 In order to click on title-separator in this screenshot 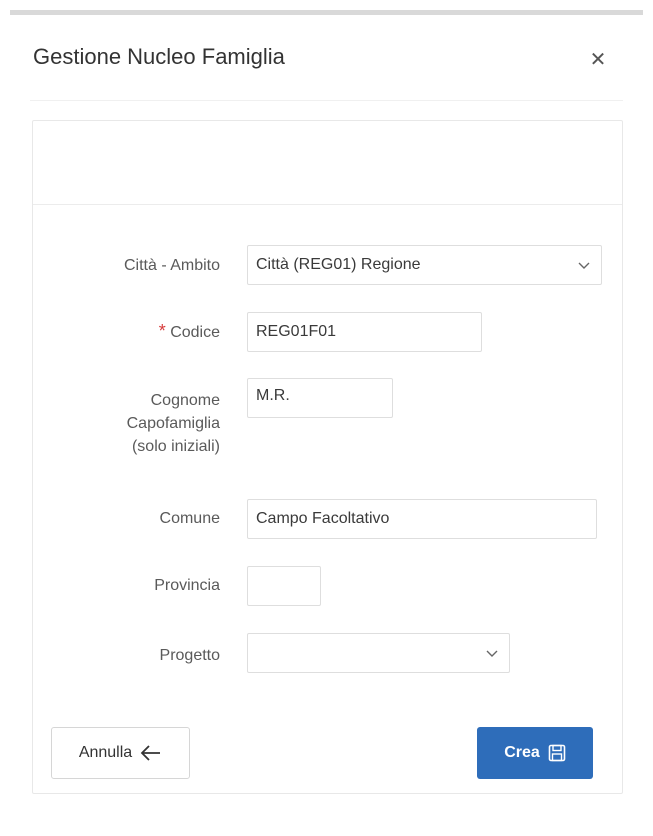, I will do `click(326, 100)`.